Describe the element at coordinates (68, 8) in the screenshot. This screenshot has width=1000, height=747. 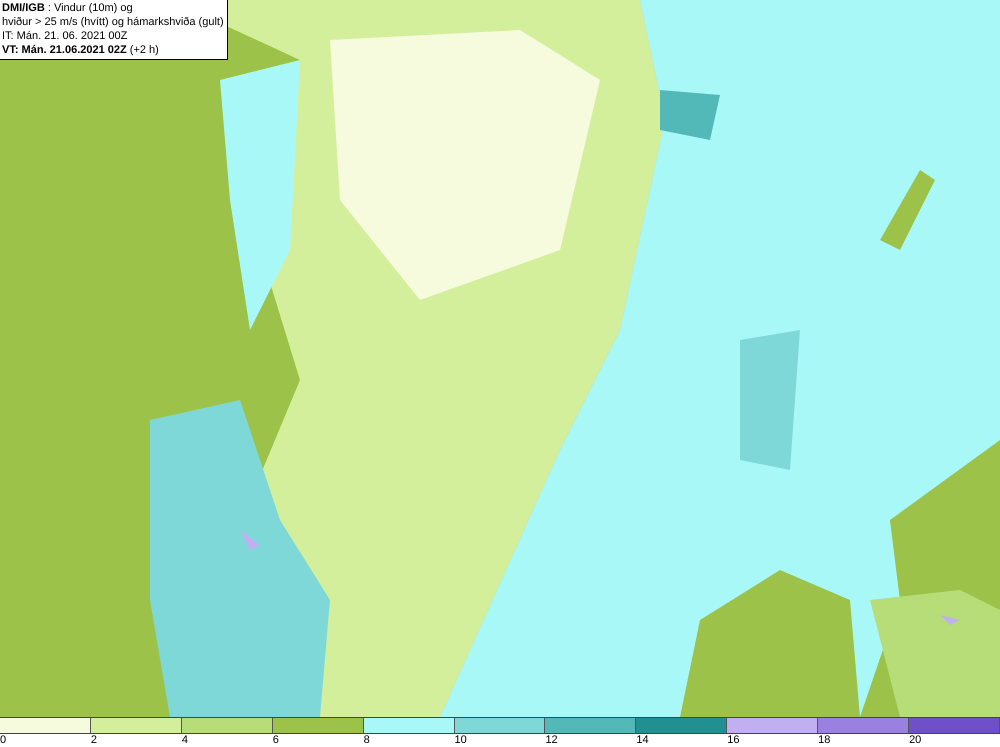
I see `info-line: DMI/IGB : Vindur (10m) og` at that location.